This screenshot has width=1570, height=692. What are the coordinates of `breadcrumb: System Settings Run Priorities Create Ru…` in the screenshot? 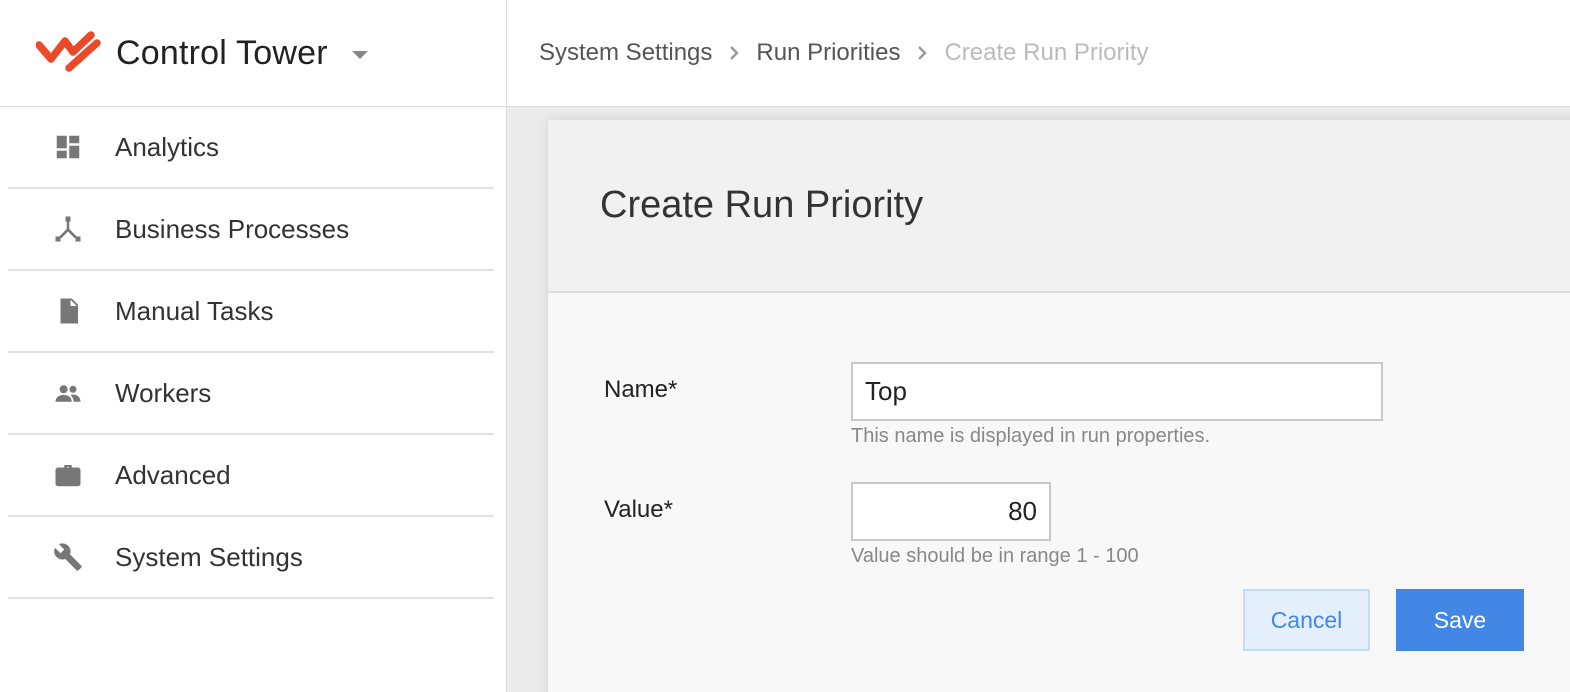 It's located at (1038, 53).